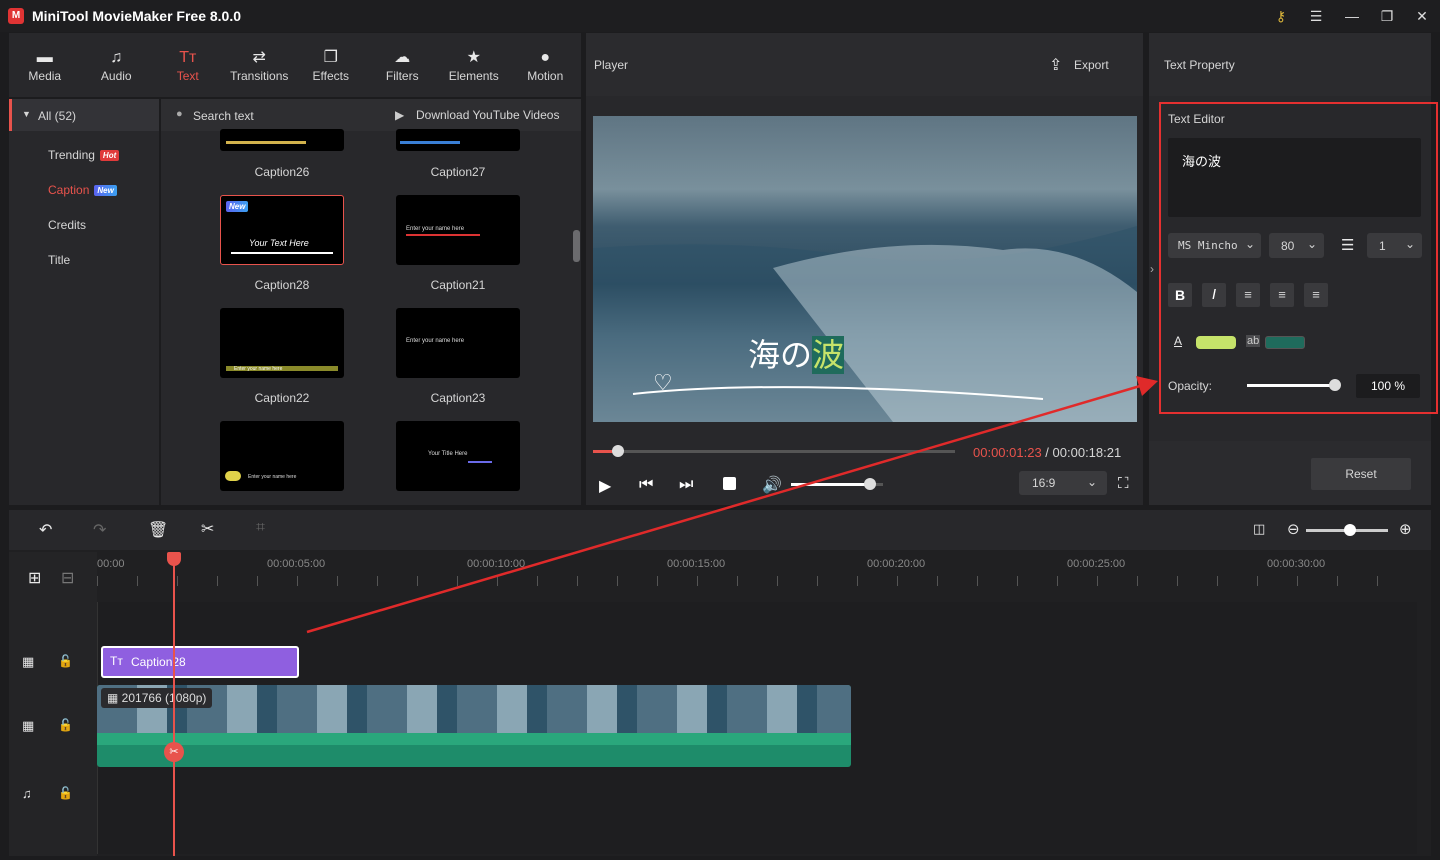 The image size is (1440, 860). I want to click on text-editor-input: 海の波, so click(1294, 177).